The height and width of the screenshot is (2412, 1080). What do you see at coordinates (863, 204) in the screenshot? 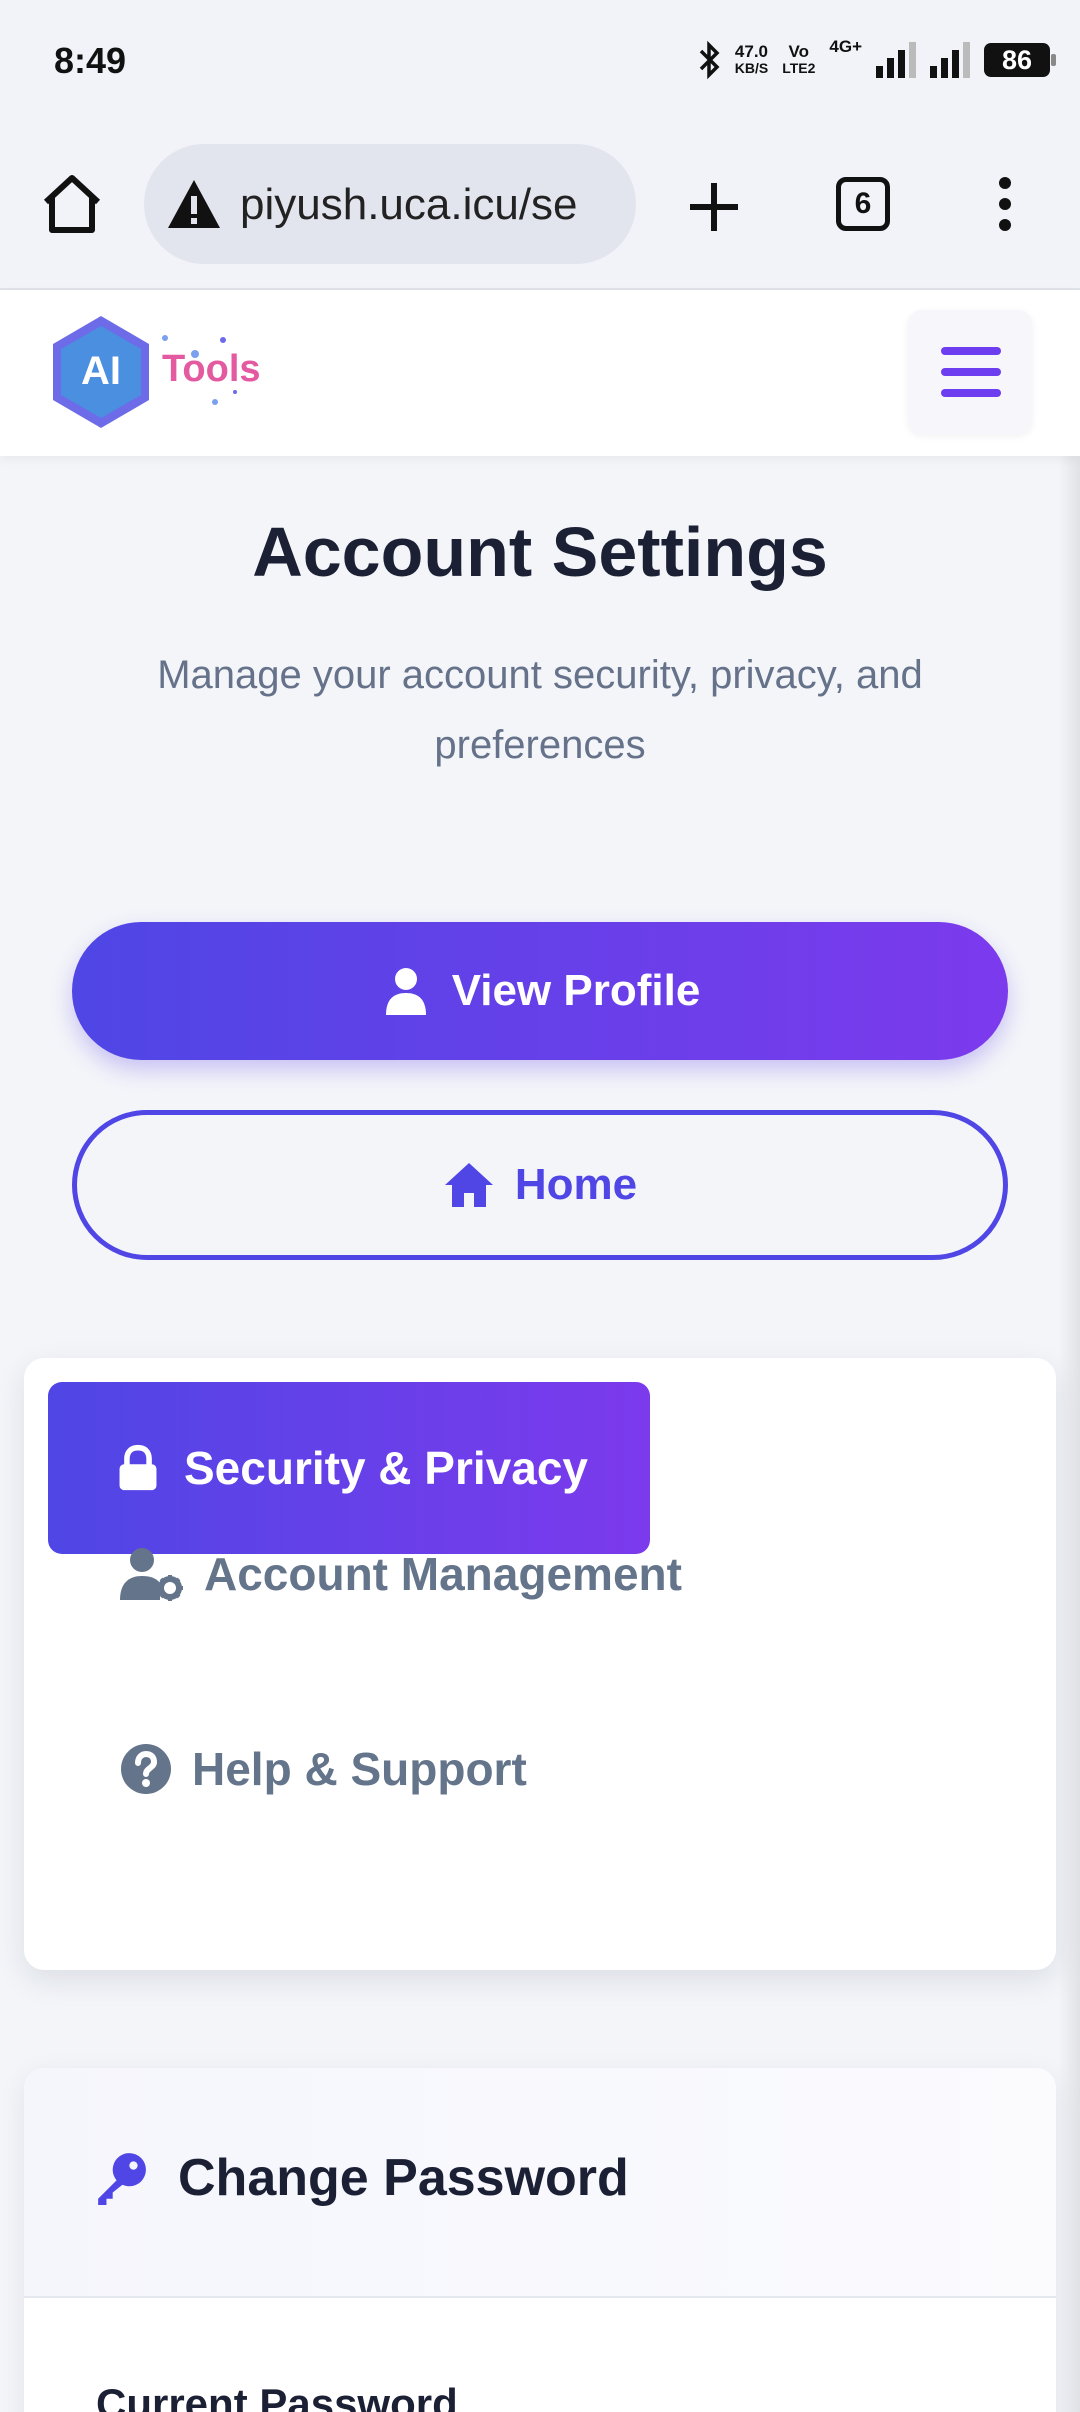
I see `tab-switcher-button: 6` at bounding box center [863, 204].